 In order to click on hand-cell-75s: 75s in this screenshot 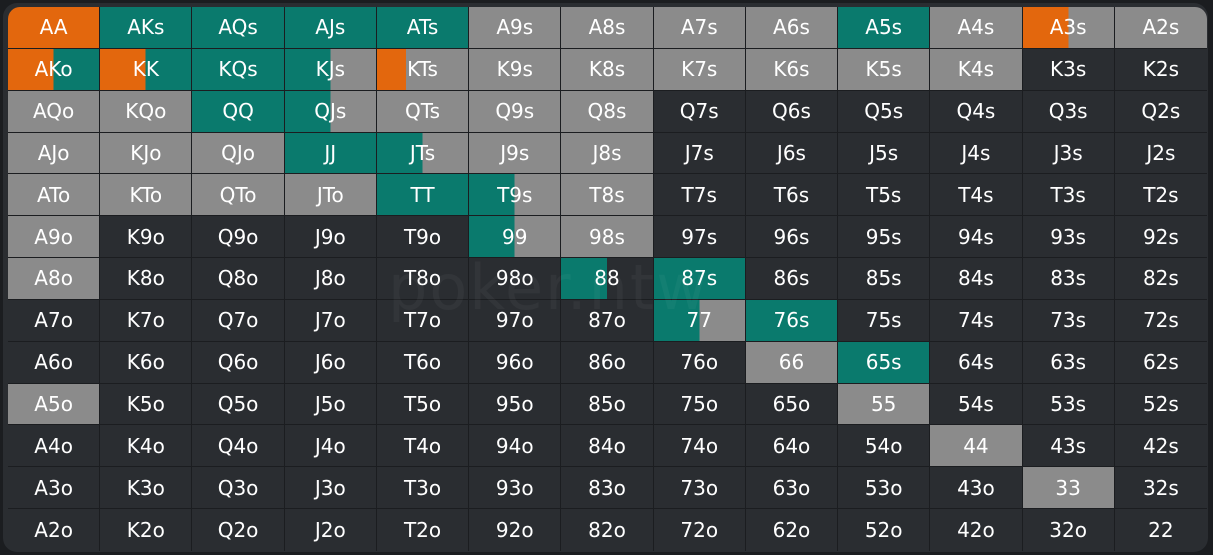, I will do `click(884, 320)`.